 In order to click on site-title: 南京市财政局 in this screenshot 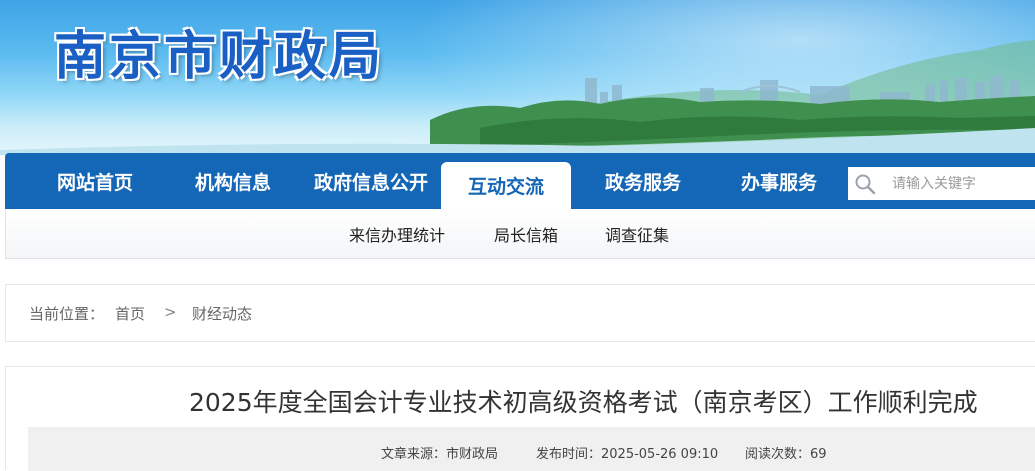, I will do `click(219, 56)`.